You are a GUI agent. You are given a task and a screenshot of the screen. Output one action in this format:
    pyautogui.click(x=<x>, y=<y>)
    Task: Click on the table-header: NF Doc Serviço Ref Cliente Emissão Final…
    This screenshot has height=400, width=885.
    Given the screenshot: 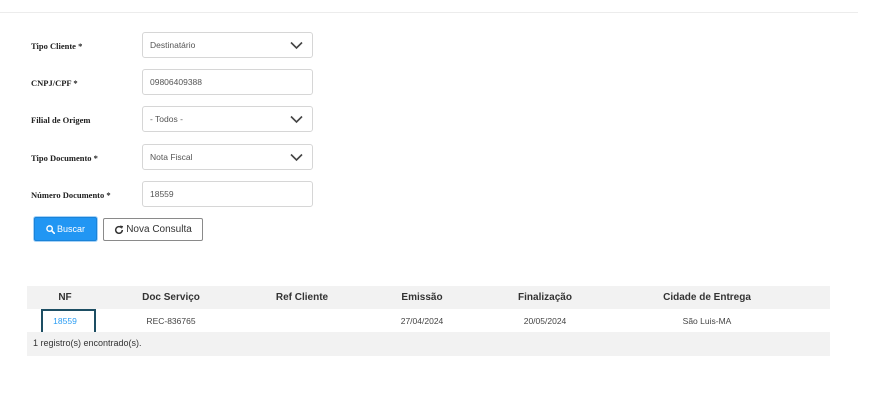 What is the action you would take?
    pyautogui.click(x=428, y=297)
    